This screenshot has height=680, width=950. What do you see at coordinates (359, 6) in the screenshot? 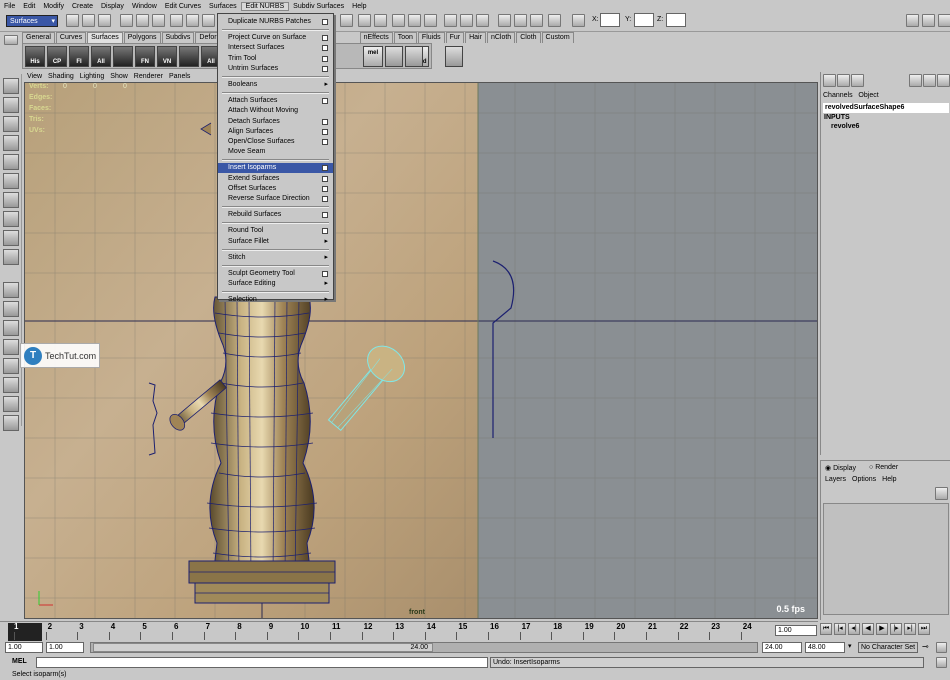
I see `menu-help: Help` at bounding box center [359, 6].